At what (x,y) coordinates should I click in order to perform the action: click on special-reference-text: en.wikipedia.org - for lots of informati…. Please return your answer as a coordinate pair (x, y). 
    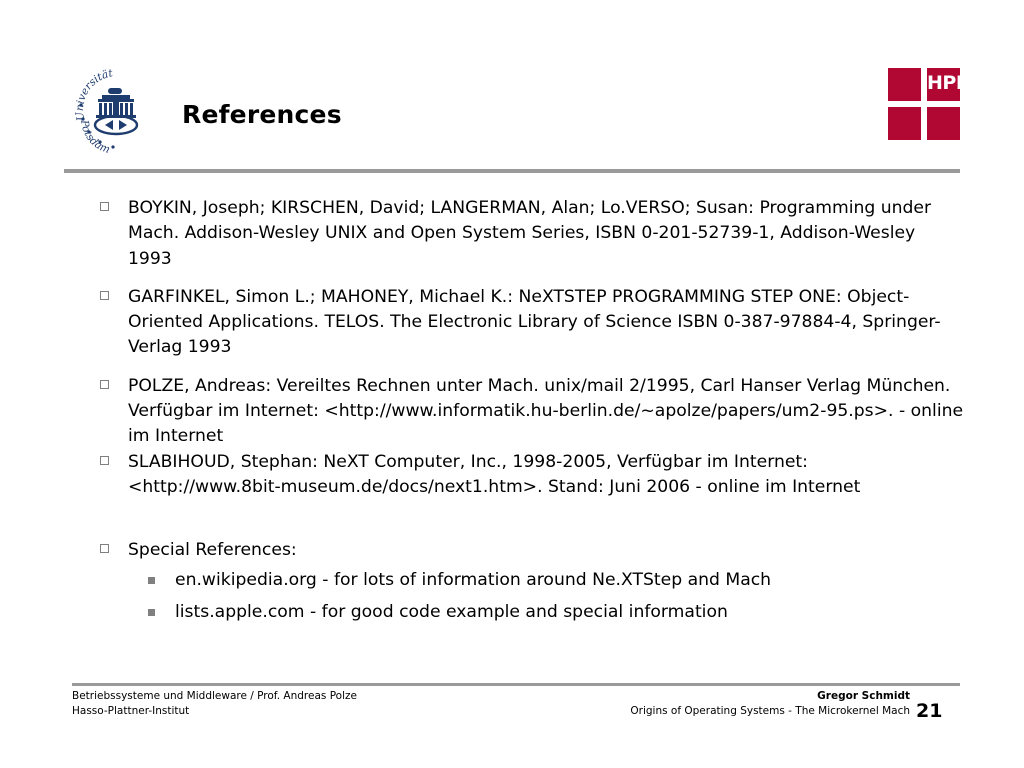
    Looking at the image, I should click on (473, 579).